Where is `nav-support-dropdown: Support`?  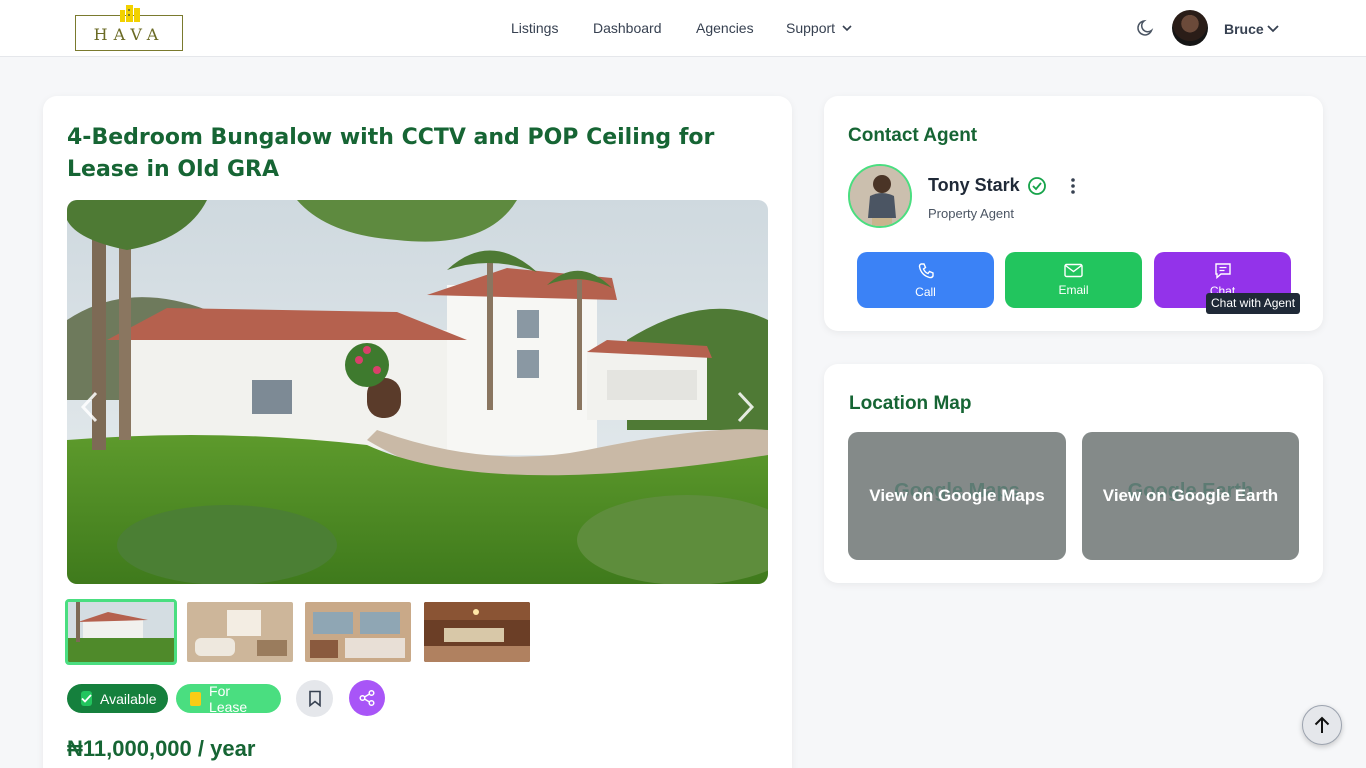
nav-support-dropdown: Support is located at coordinates (819, 28).